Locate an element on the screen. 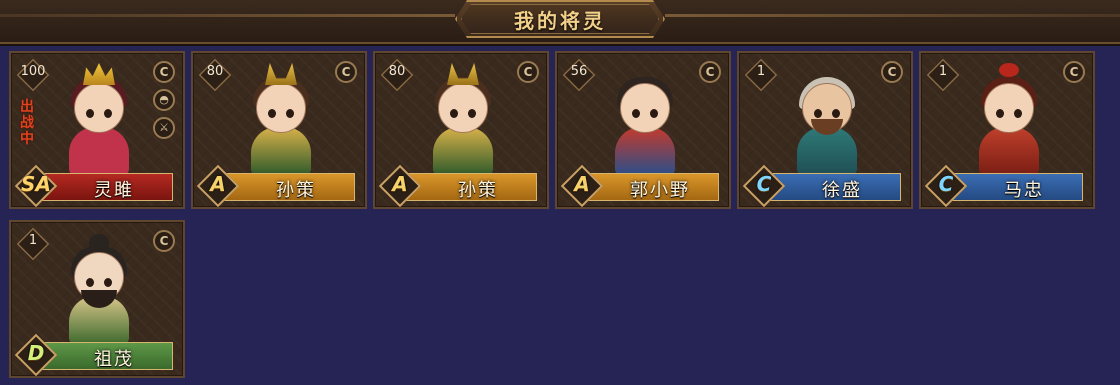  deployed-status: 出战中 is located at coordinates (27, 123).